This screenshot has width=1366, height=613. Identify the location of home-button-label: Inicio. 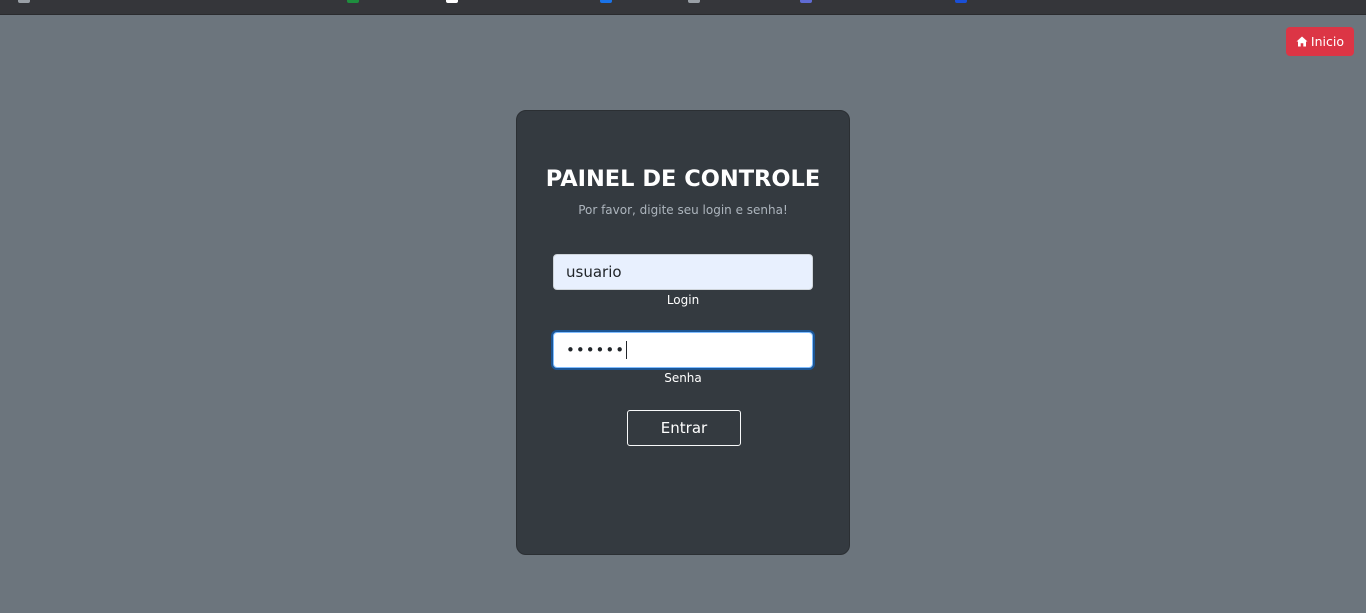
(1327, 41).